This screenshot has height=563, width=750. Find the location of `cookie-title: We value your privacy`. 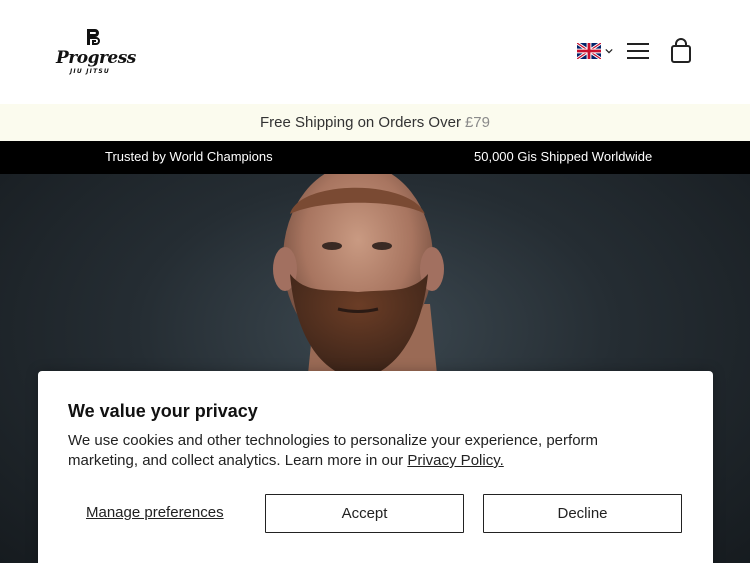

cookie-title: We value your privacy is located at coordinates (163, 411).